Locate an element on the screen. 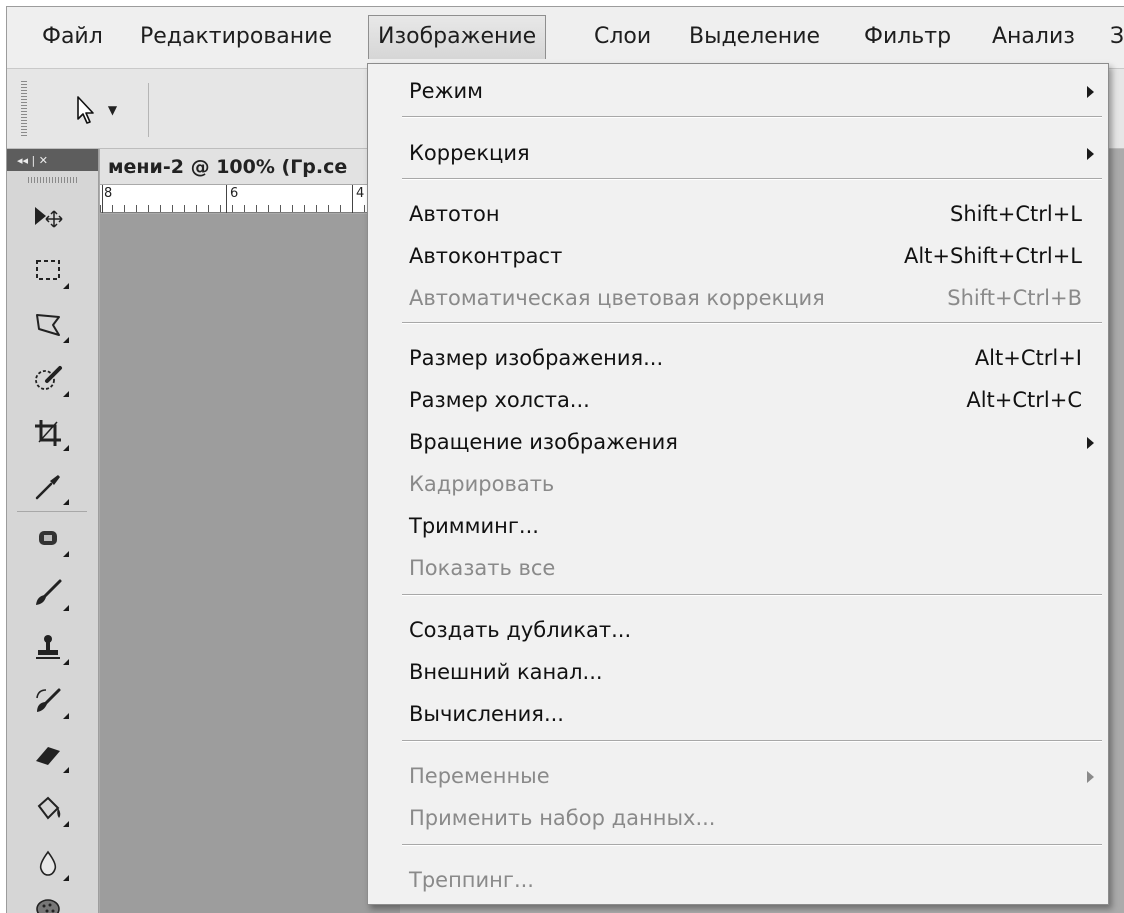  menu-item-label: Переменные is located at coordinates (479, 776).